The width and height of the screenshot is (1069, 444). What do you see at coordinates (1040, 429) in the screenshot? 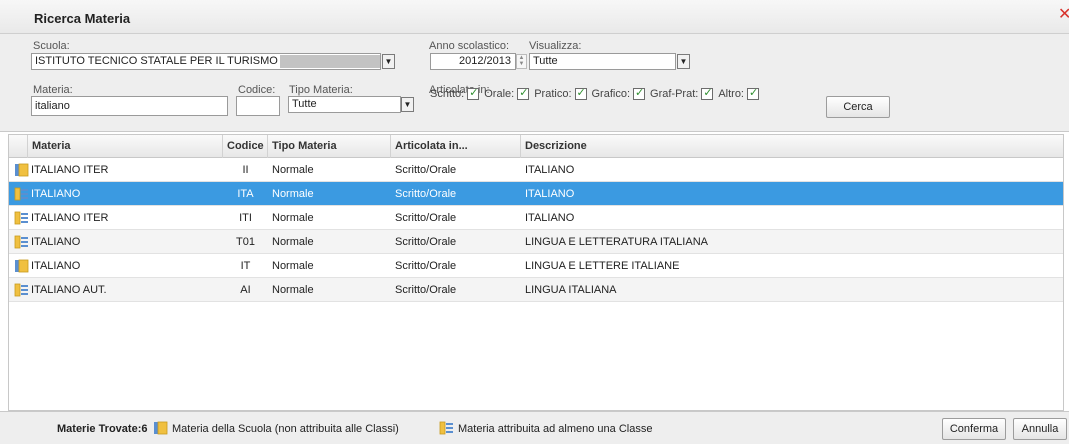
I see `annulla-button: Annulla` at bounding box center [1040, 429].